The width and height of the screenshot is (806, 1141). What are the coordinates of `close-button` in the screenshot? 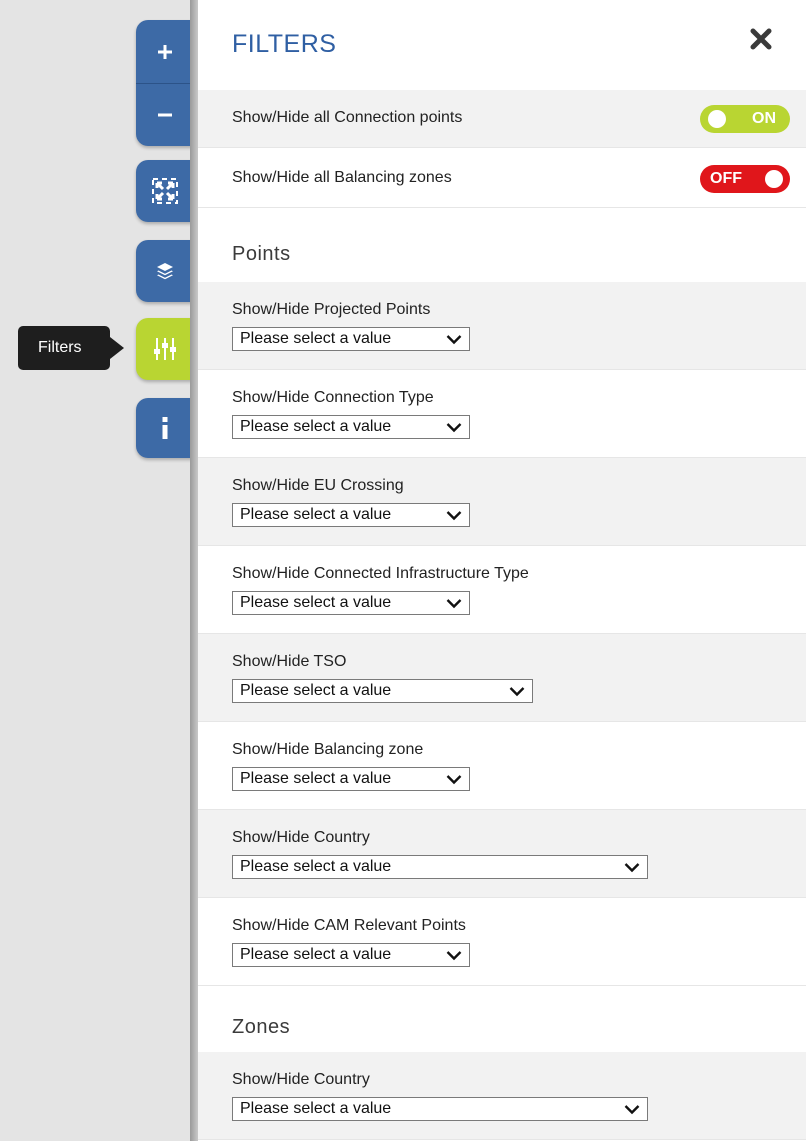 It's located at (761, 39).